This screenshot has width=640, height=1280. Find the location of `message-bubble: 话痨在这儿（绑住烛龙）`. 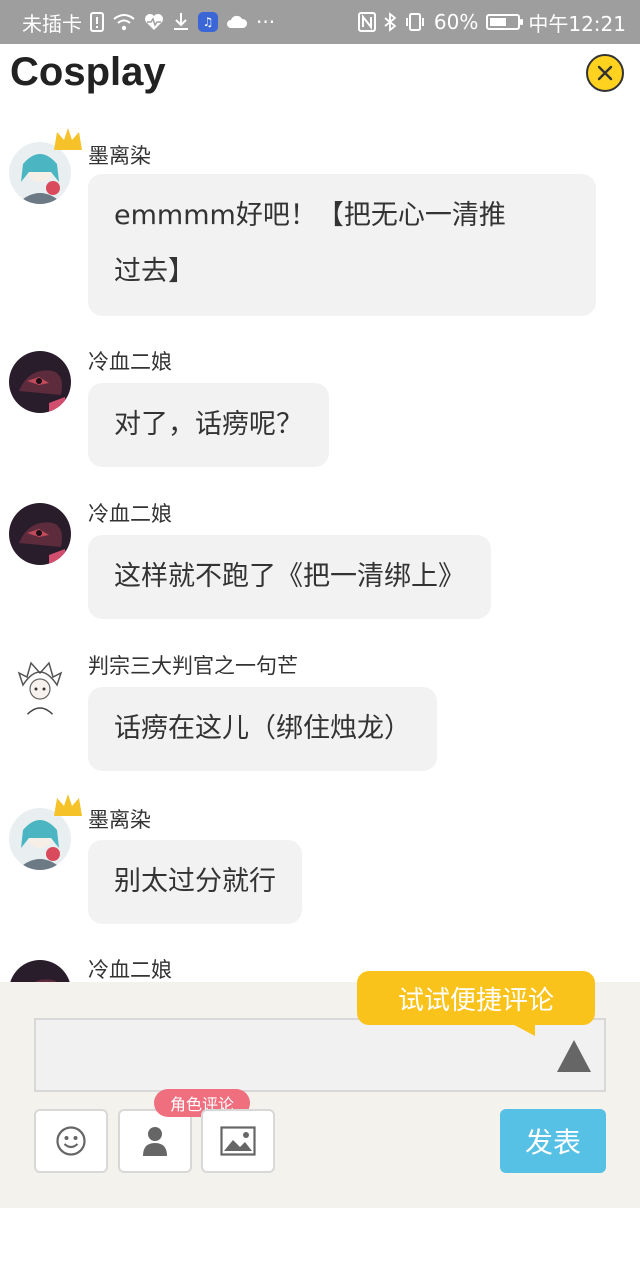

message-bubble: 话痨在这儿（绑住烛龙） is located at coordinates (262, 729).